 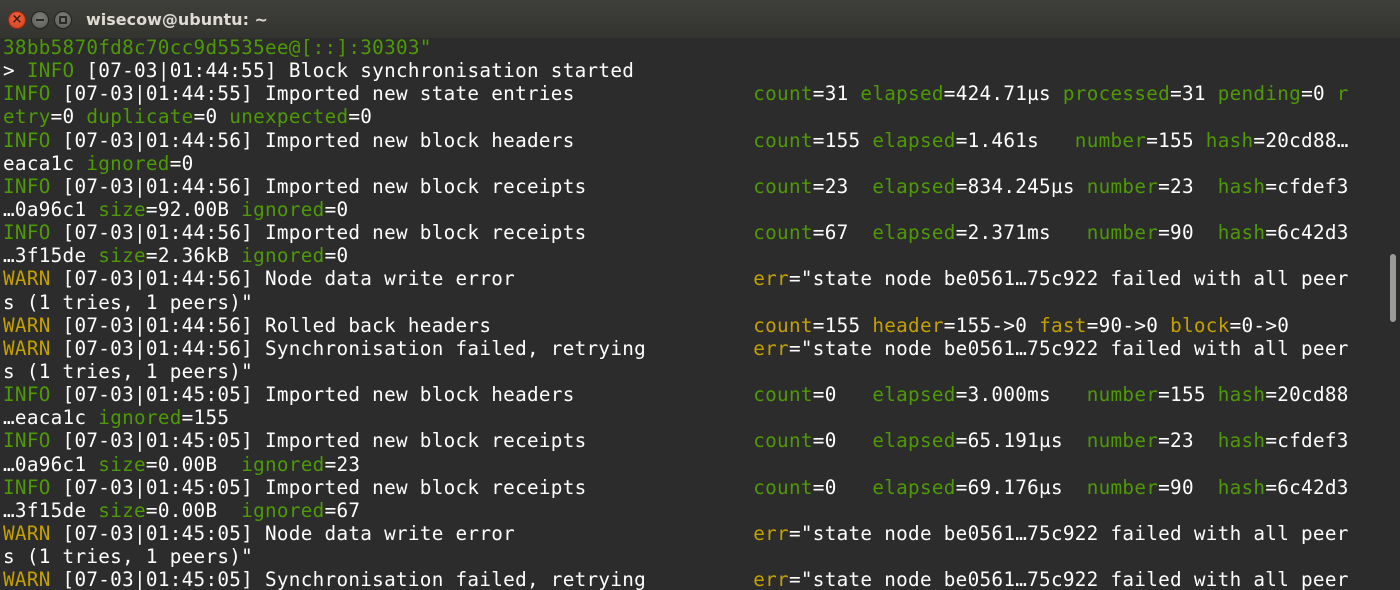 What do you see at coordinates (1259, 325) in the screenshot?
I see `terminal-text-segment: =0->0` at bounding box center [1259, 325].